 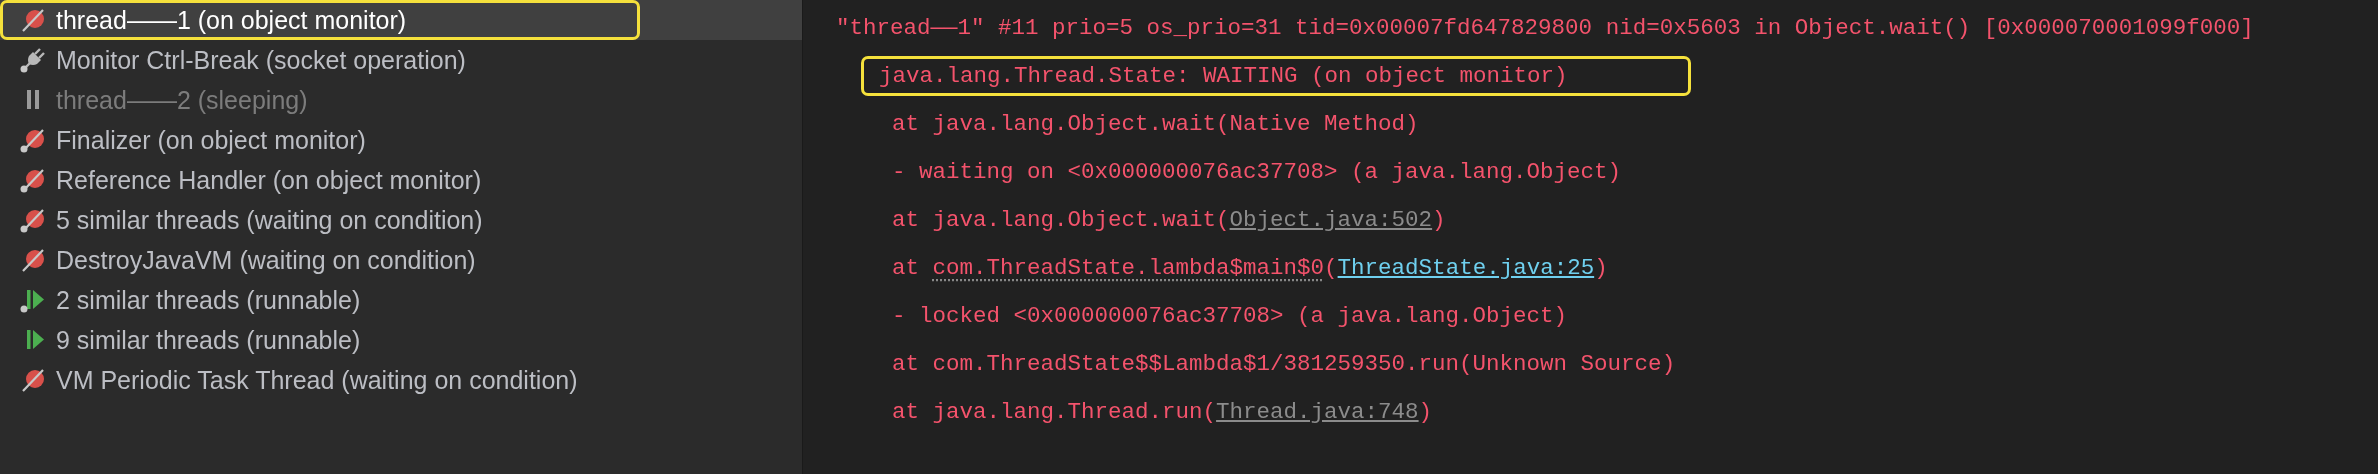 I want to click on stack-frame-line: at com.ThreadState.lambda$main$0(ThreadState.java:25), so click(x=1250, y=268).